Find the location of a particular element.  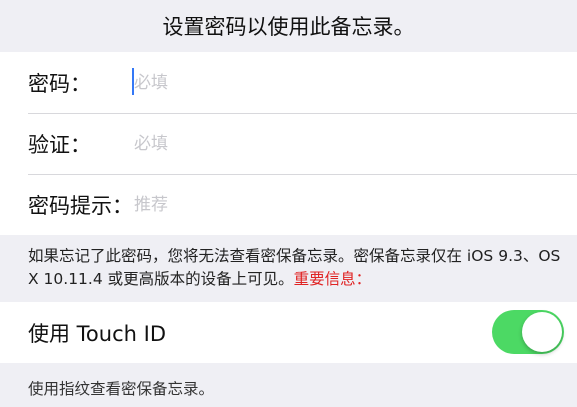

hint-label: 密码提示： is located at coordinates (80, 205).